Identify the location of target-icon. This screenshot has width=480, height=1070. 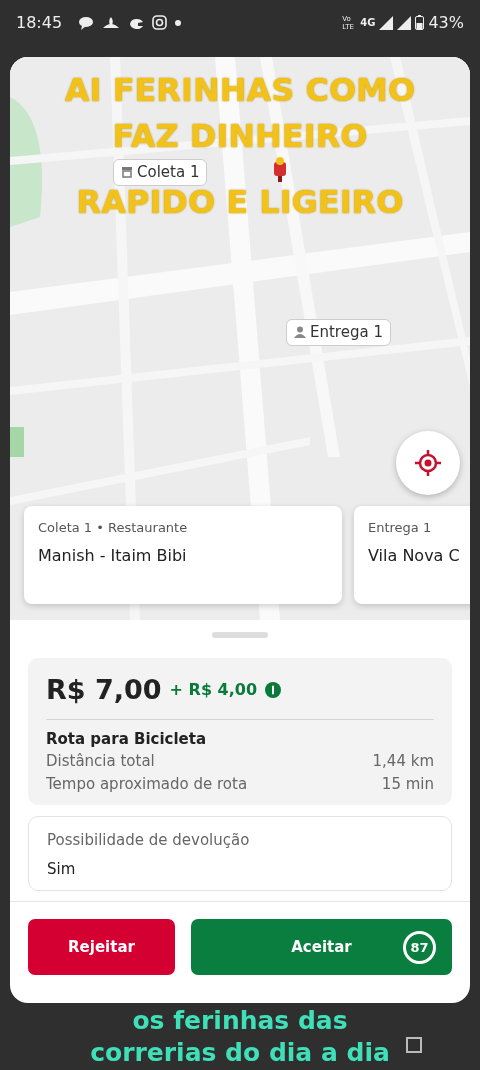
(428, 463).